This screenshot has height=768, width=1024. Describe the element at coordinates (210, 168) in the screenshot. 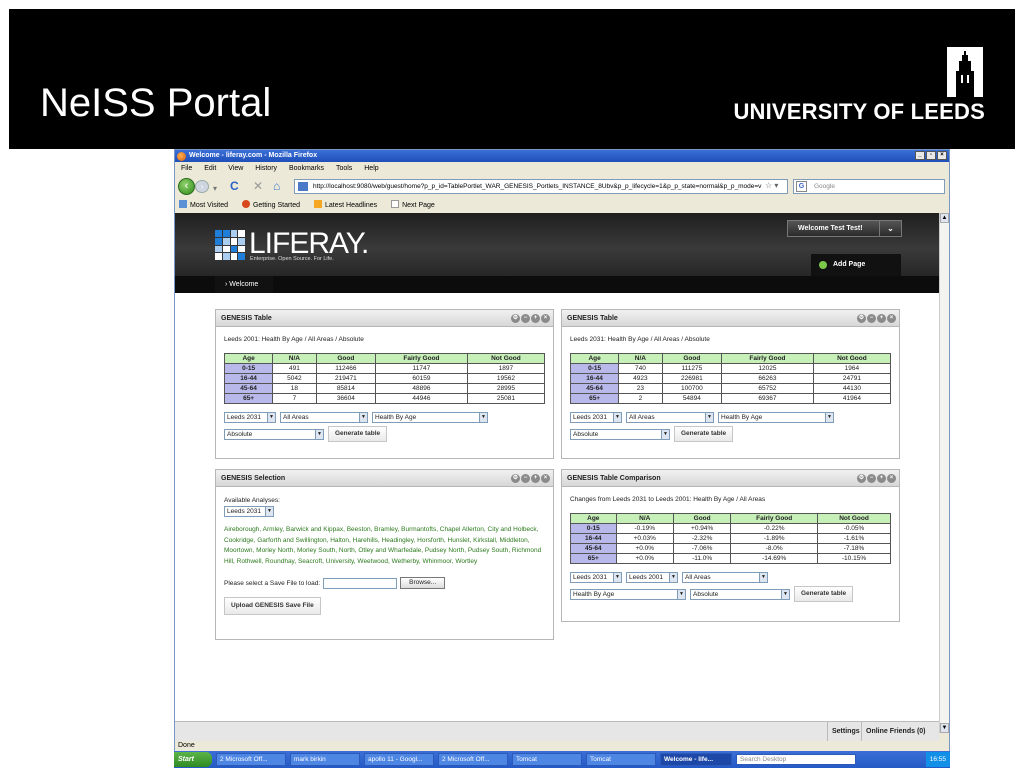

I see `menu-edit: Edit` at that location.